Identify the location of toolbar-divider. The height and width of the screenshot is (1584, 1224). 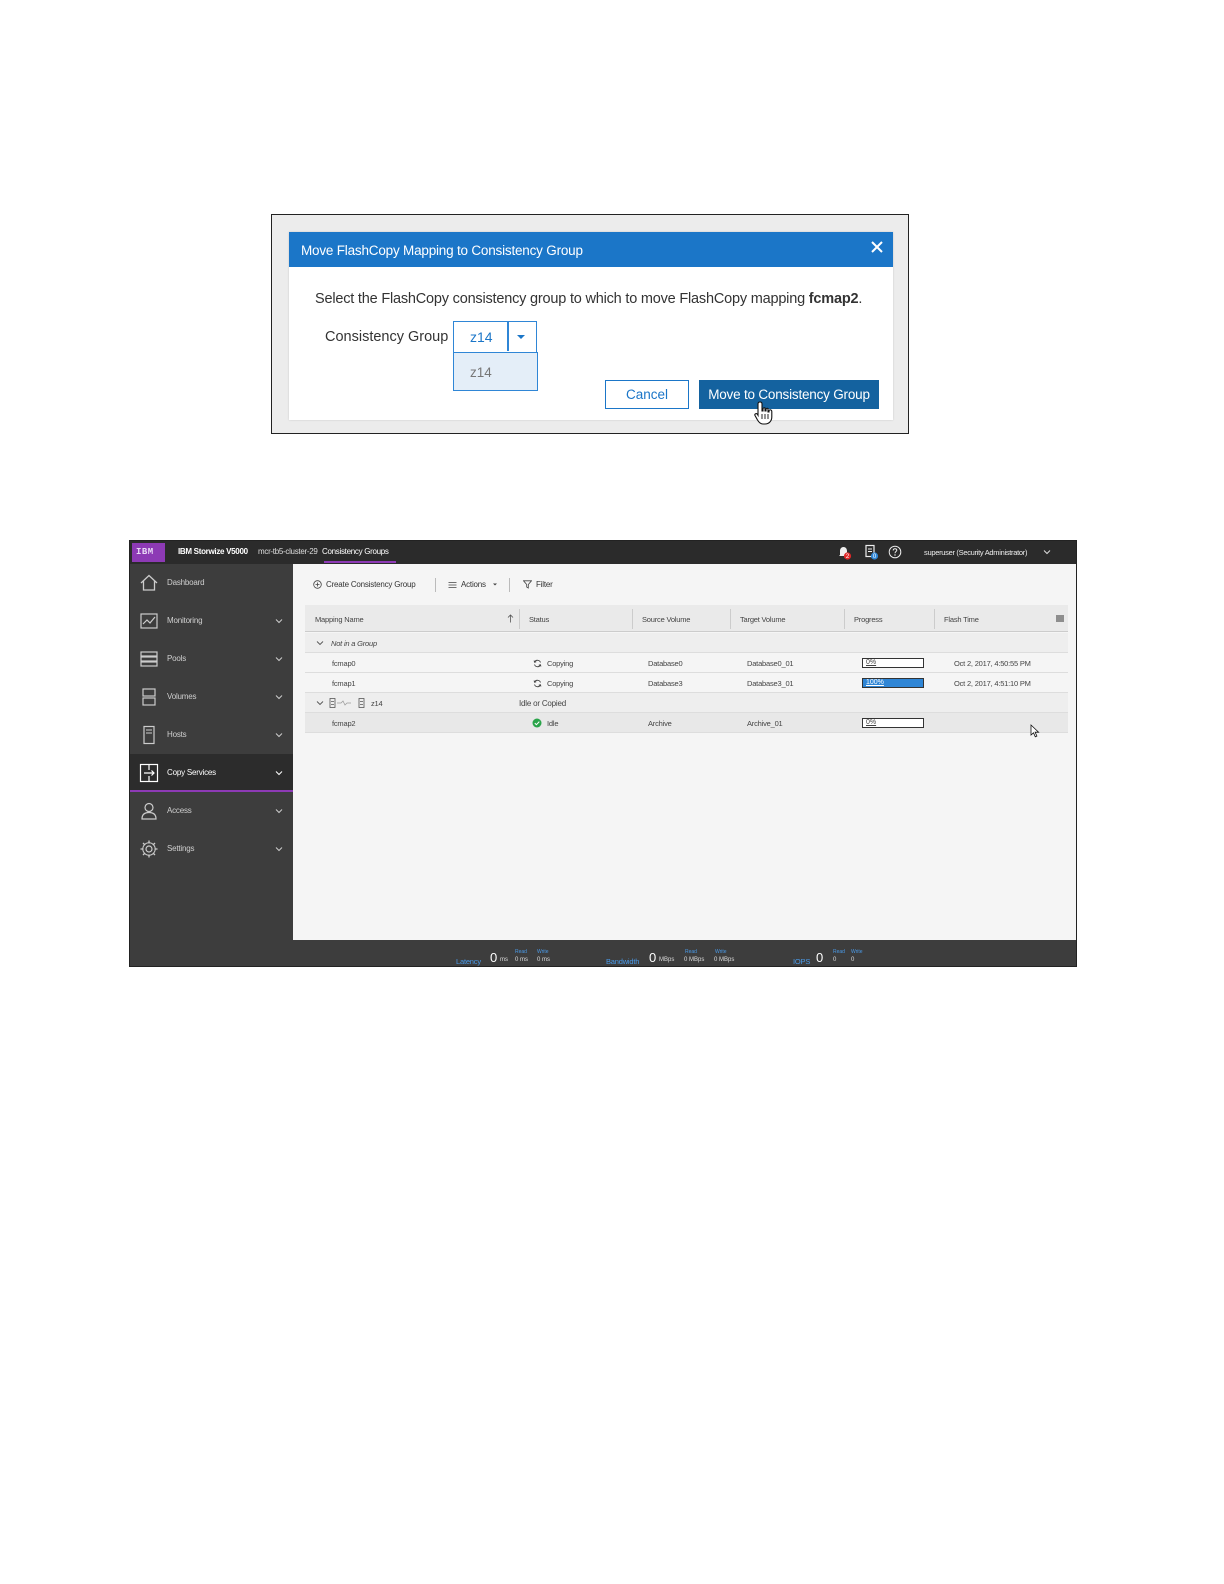
(435, 585).